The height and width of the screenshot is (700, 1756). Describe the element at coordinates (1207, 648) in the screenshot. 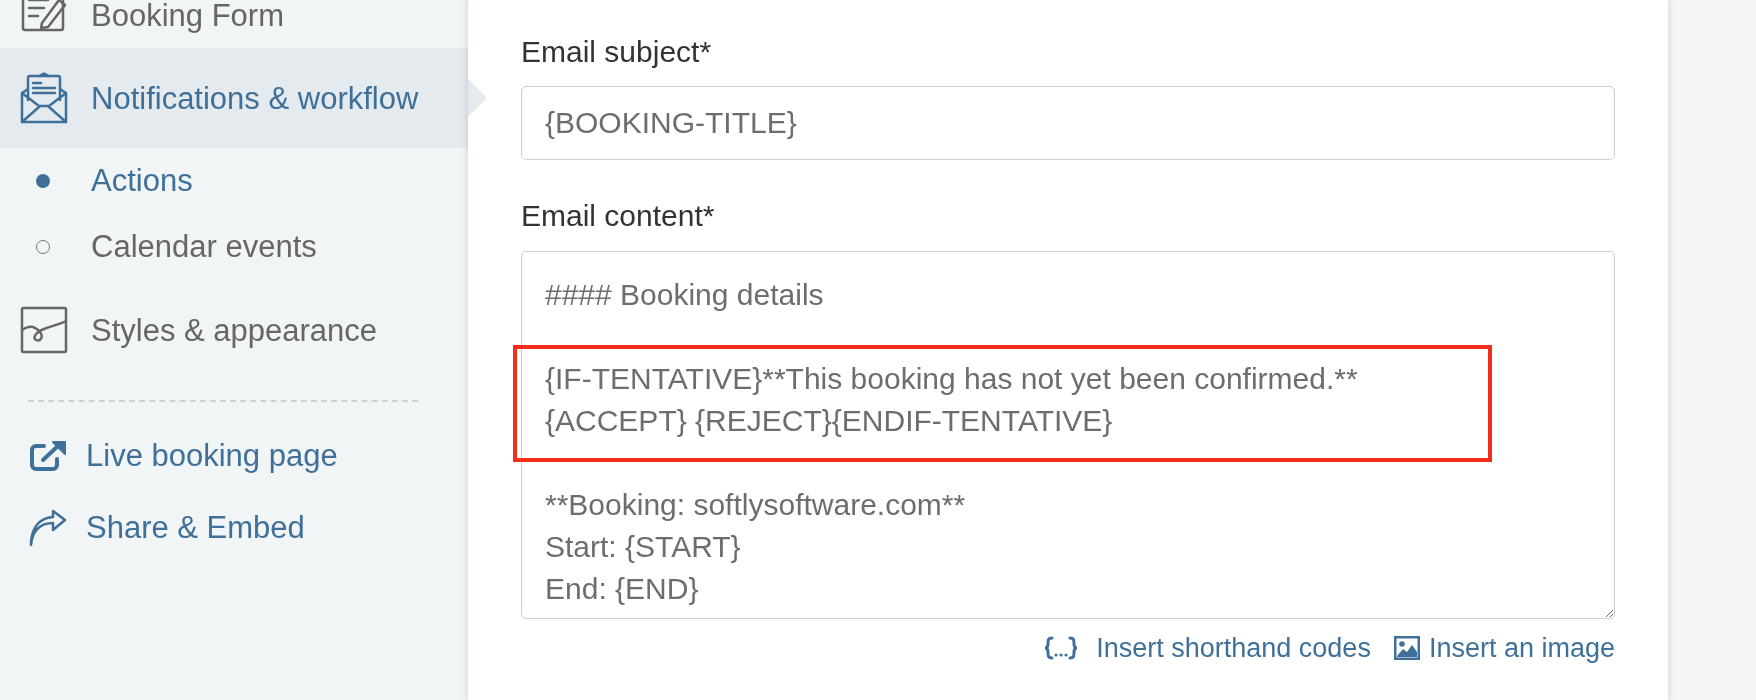

I see `insert-link: Insert shorthand codes` at that location.